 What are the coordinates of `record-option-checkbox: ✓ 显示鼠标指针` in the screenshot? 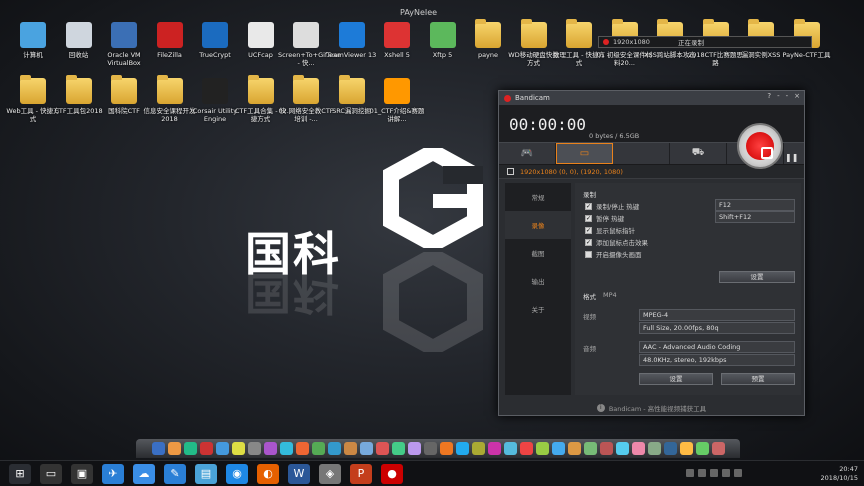 It's located at (610, 230).